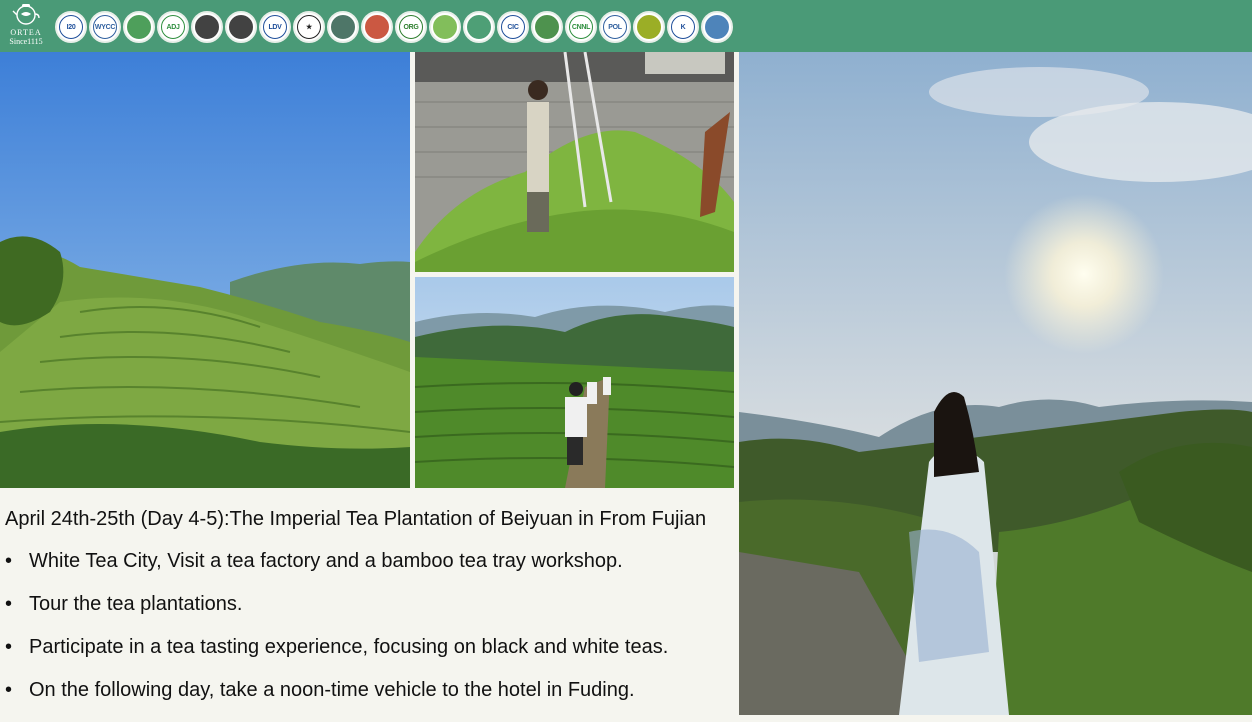 The width and height of the screenshot is (1252, 722). I want to click on leaf-badge-icon, so click(649, 27).